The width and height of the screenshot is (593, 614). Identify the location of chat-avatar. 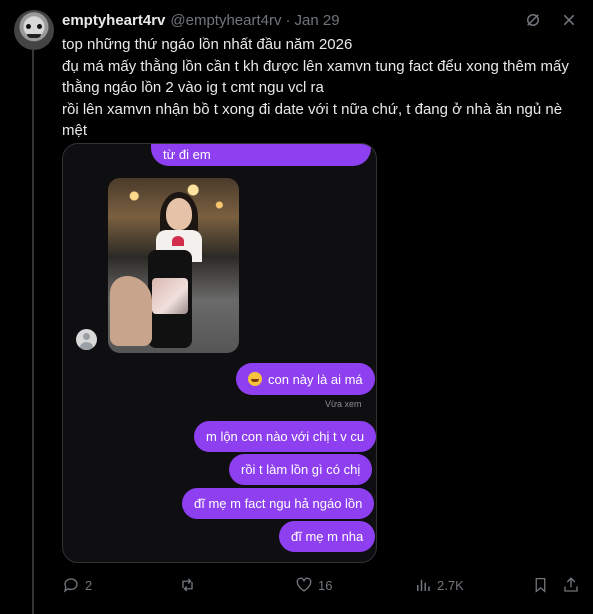
(86, 339).